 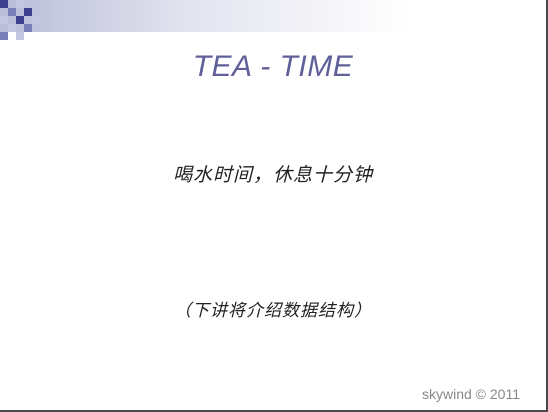 What do you see at coordinates (273, 66) in the screenshot?
I see `slide-title: TEA - TIME` at bounding box center [273, 66].